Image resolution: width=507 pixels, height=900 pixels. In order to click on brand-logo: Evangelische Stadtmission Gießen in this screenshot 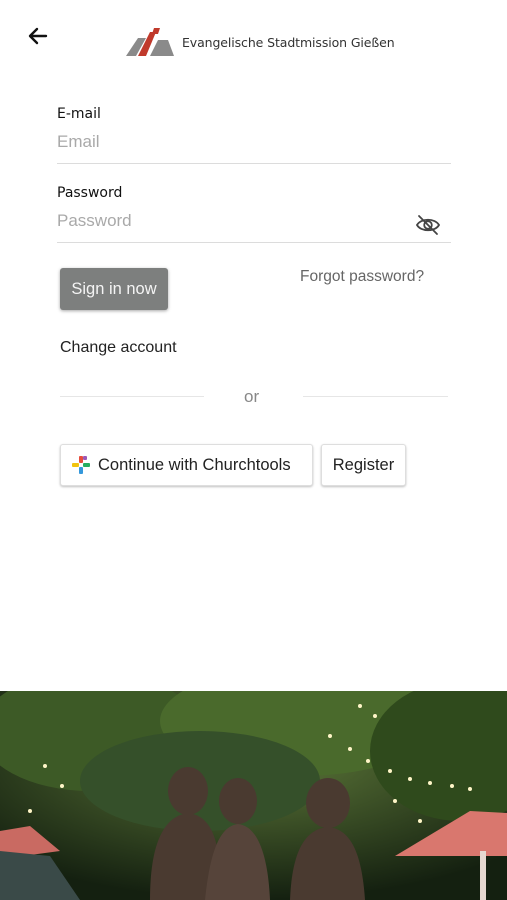, I will do `click(259, 42)`.